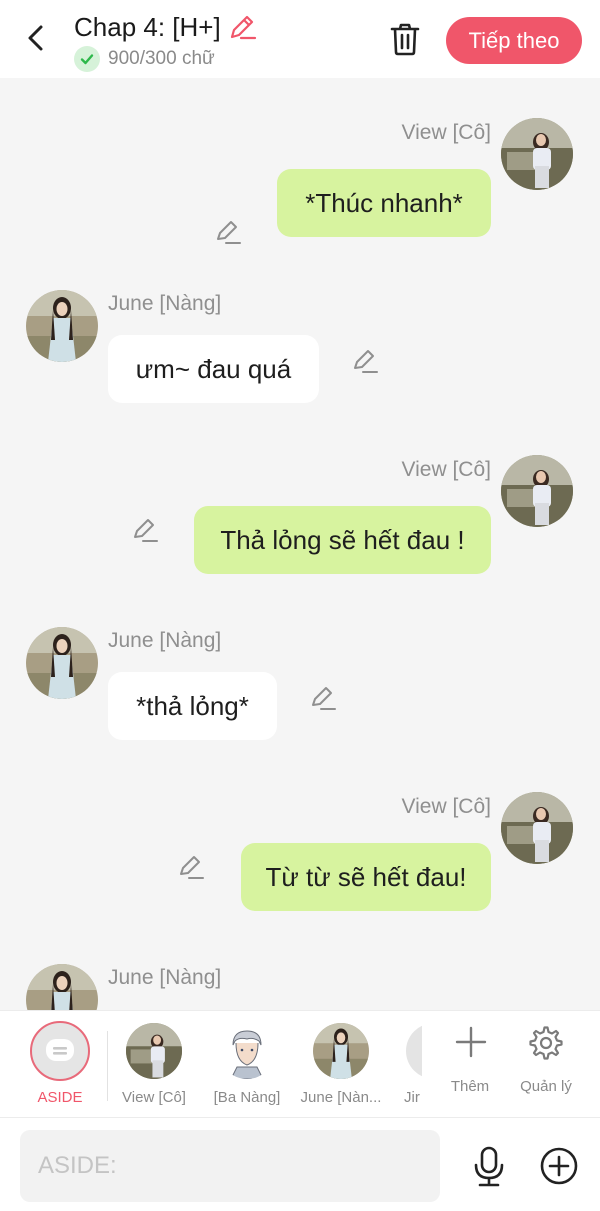 Image resolution: width=600 pixels, height=1211 pixels. I want to click on message-bubble: ưm~ đau quá, so click(213, 369).